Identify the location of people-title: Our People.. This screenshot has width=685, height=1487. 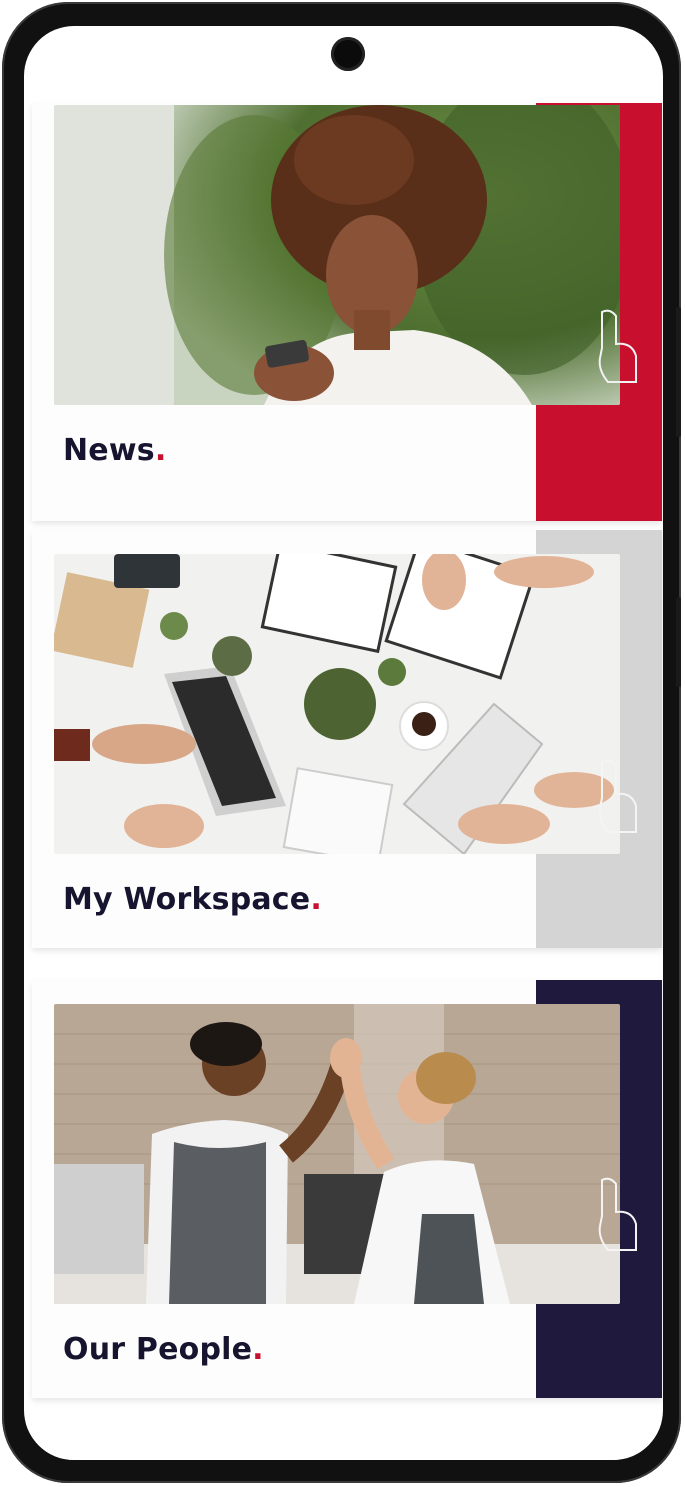
(163, 1349).